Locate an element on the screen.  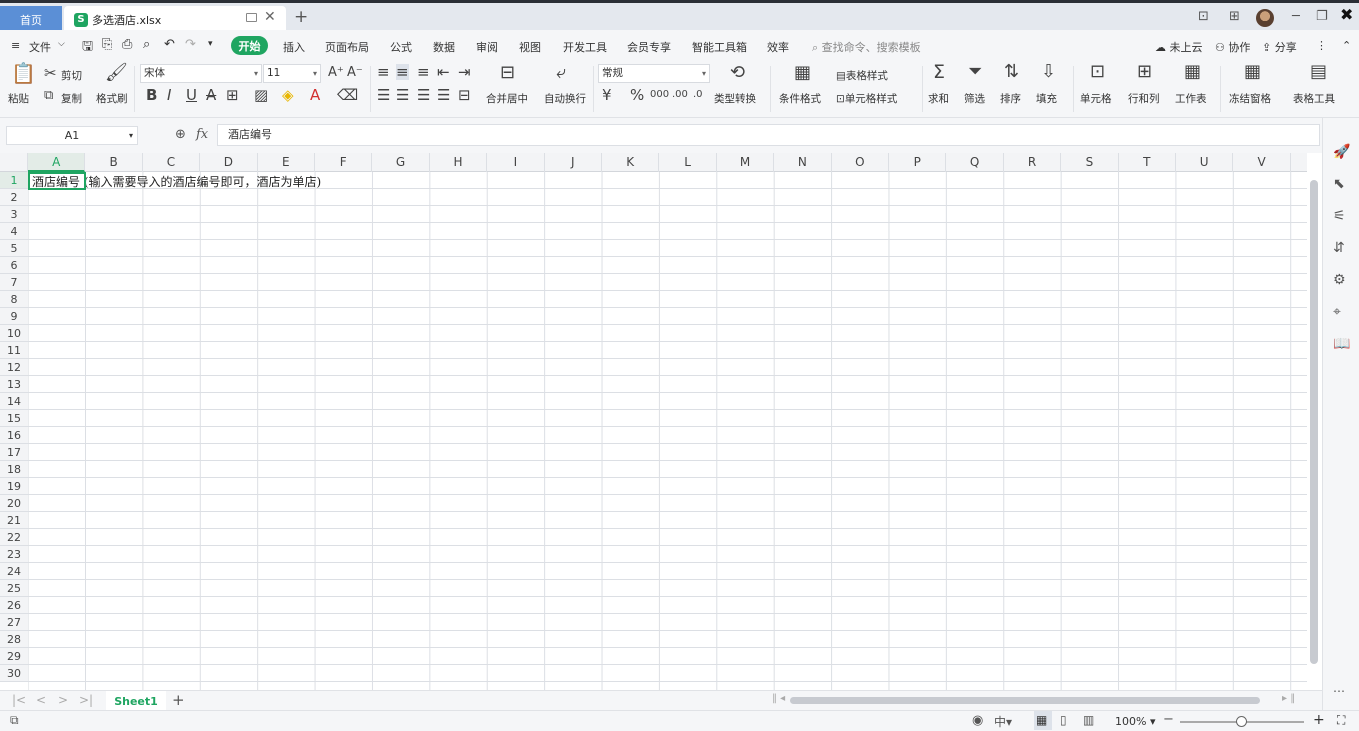
align-left-icon: ☰ is located at coordinates (383, 95).